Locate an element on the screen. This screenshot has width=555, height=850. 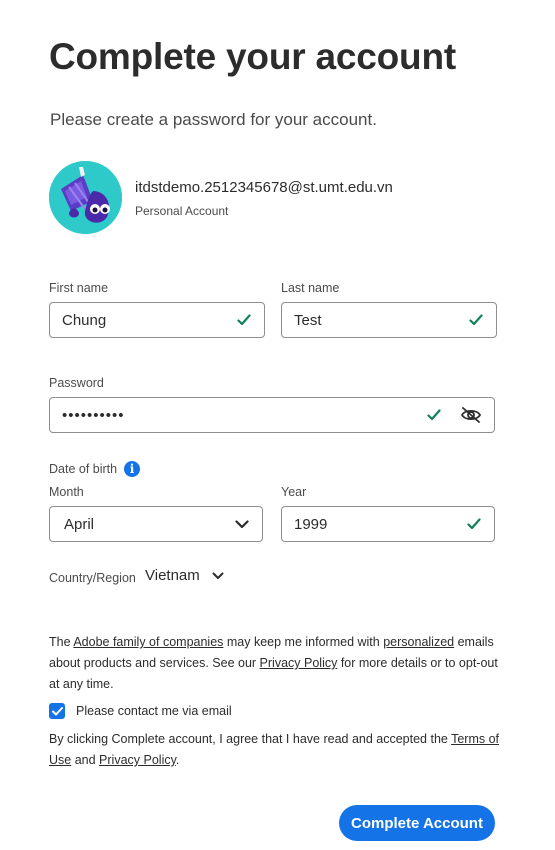
dob-label: Date of birth is located at coordinates (83, 469).